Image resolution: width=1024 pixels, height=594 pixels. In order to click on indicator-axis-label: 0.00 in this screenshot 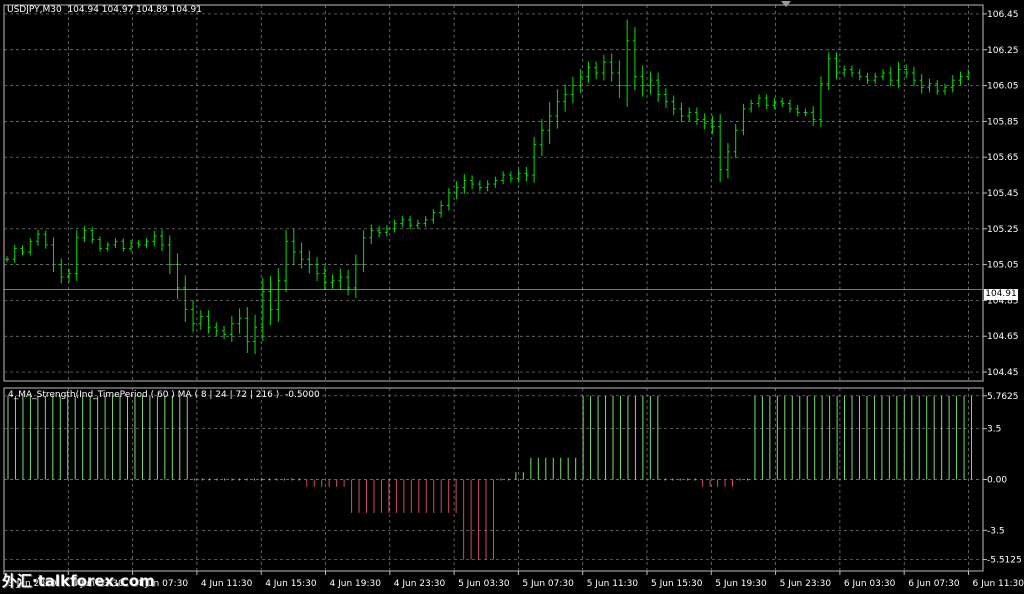, I will do `click(997, 481)`.